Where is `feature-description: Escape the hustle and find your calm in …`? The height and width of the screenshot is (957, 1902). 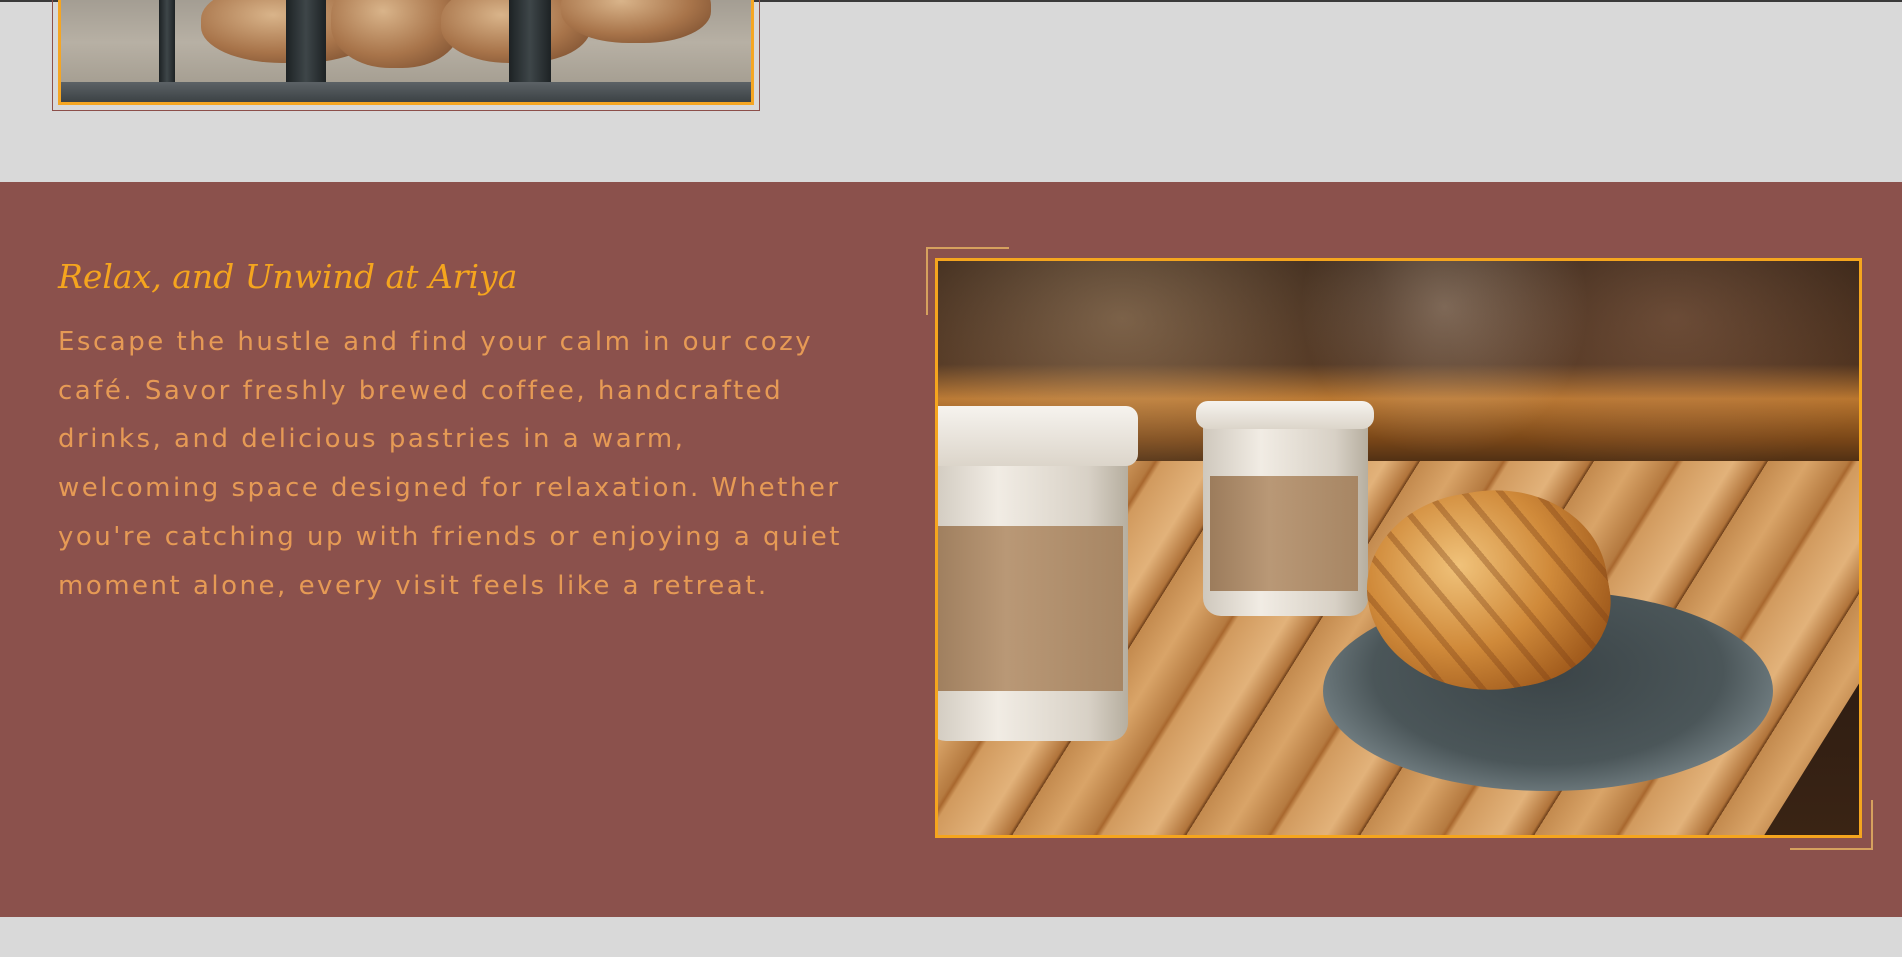 feature-description: Escape the hustle and find your calm in … is located at coordinates (450, 464).